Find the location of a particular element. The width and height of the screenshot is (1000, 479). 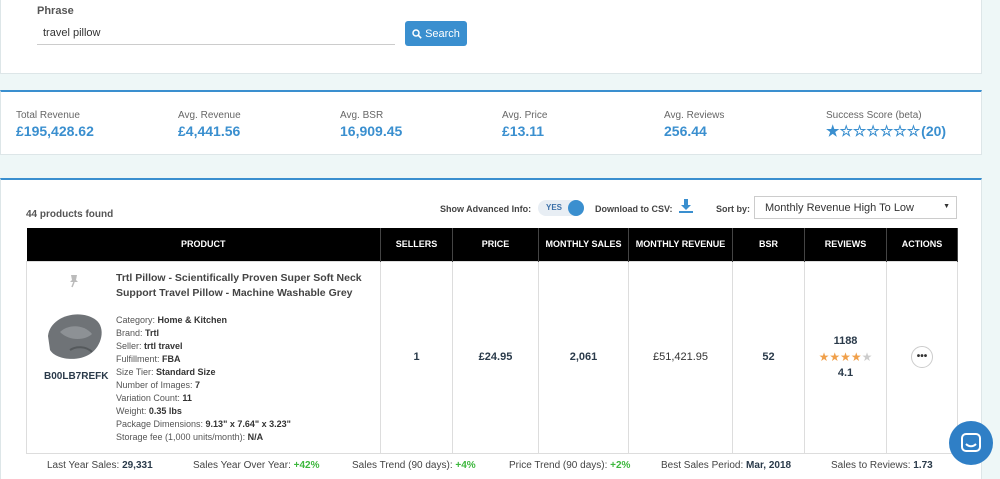

cell-reviews: 1188 ★★★★★ 4.1 is located at coordinates (845, 357).